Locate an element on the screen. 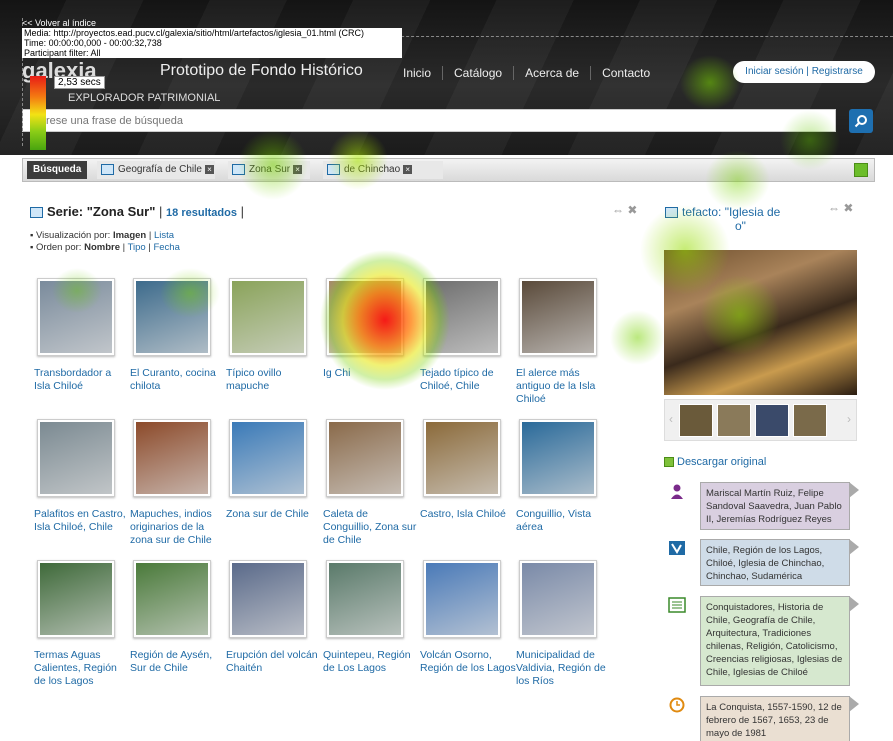  nav-inicio: Inicio is located at coordinates (417, 73).